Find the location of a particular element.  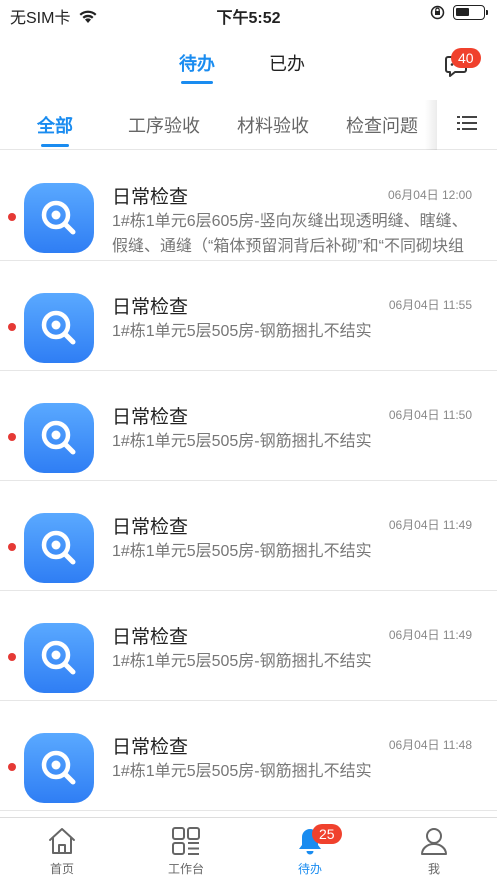

nav-pending: 25 待办 is located at coordinates (310, 850).